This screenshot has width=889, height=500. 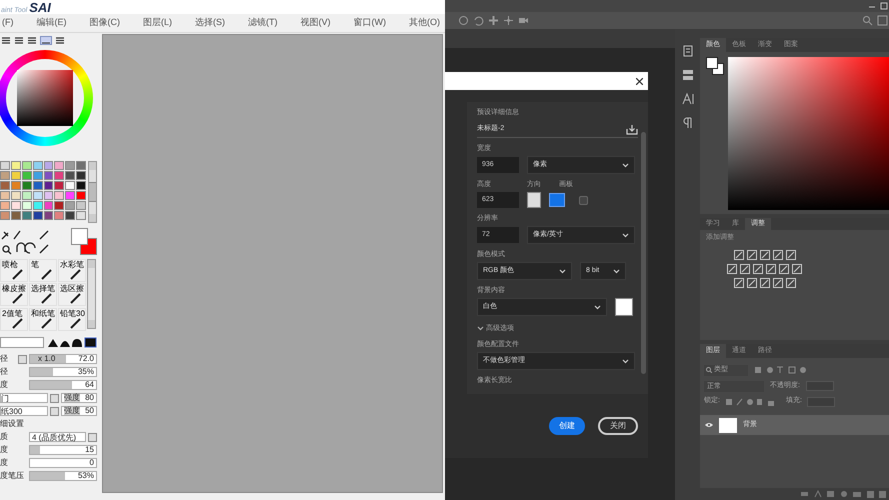 I want to click on color-field, so click(x=808, y=133).